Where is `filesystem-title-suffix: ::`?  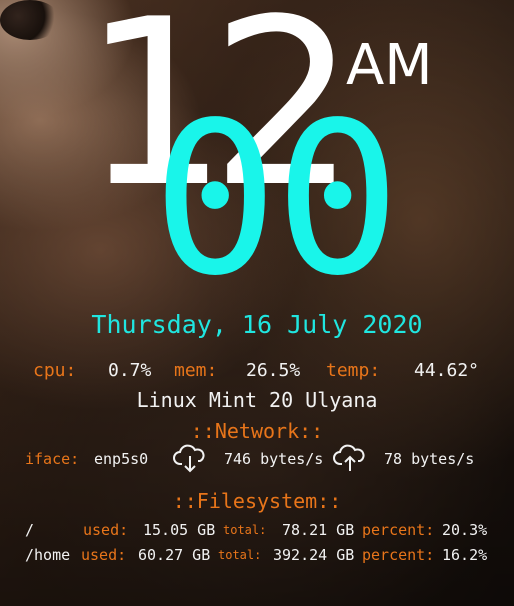 filesystem-title-suffix: :: is located at coordinates (329, 501).